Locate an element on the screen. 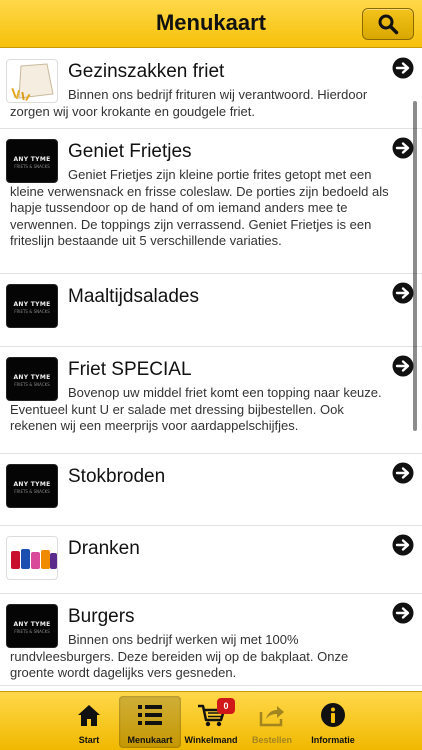 Image resolution: width=422 pixels, height=750 pixels. item-title: Stokbroden is located at coordinates (117, 476).